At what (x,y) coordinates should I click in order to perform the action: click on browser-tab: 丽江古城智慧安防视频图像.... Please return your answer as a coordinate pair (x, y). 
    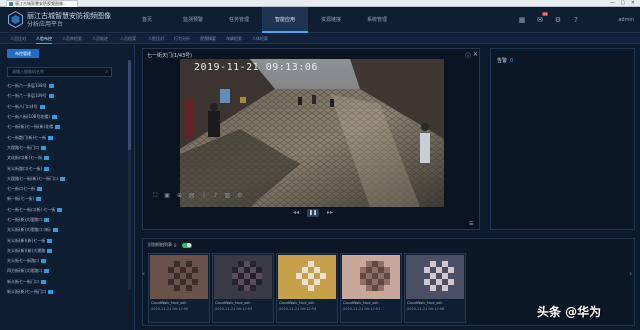
    Looking at the image, I should click on (42, 3).